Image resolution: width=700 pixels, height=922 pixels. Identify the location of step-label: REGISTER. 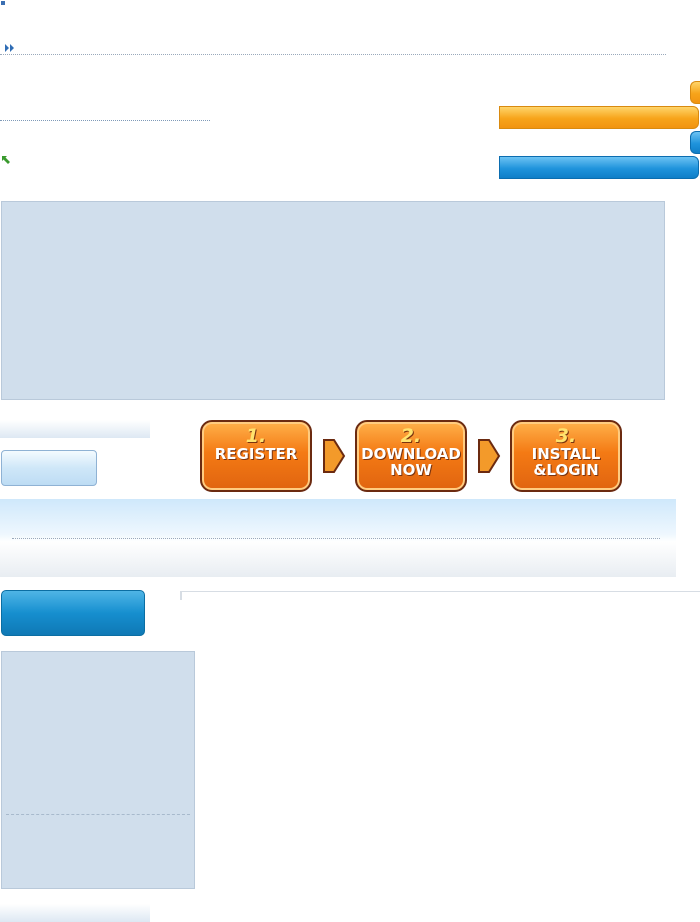
(256, 454).